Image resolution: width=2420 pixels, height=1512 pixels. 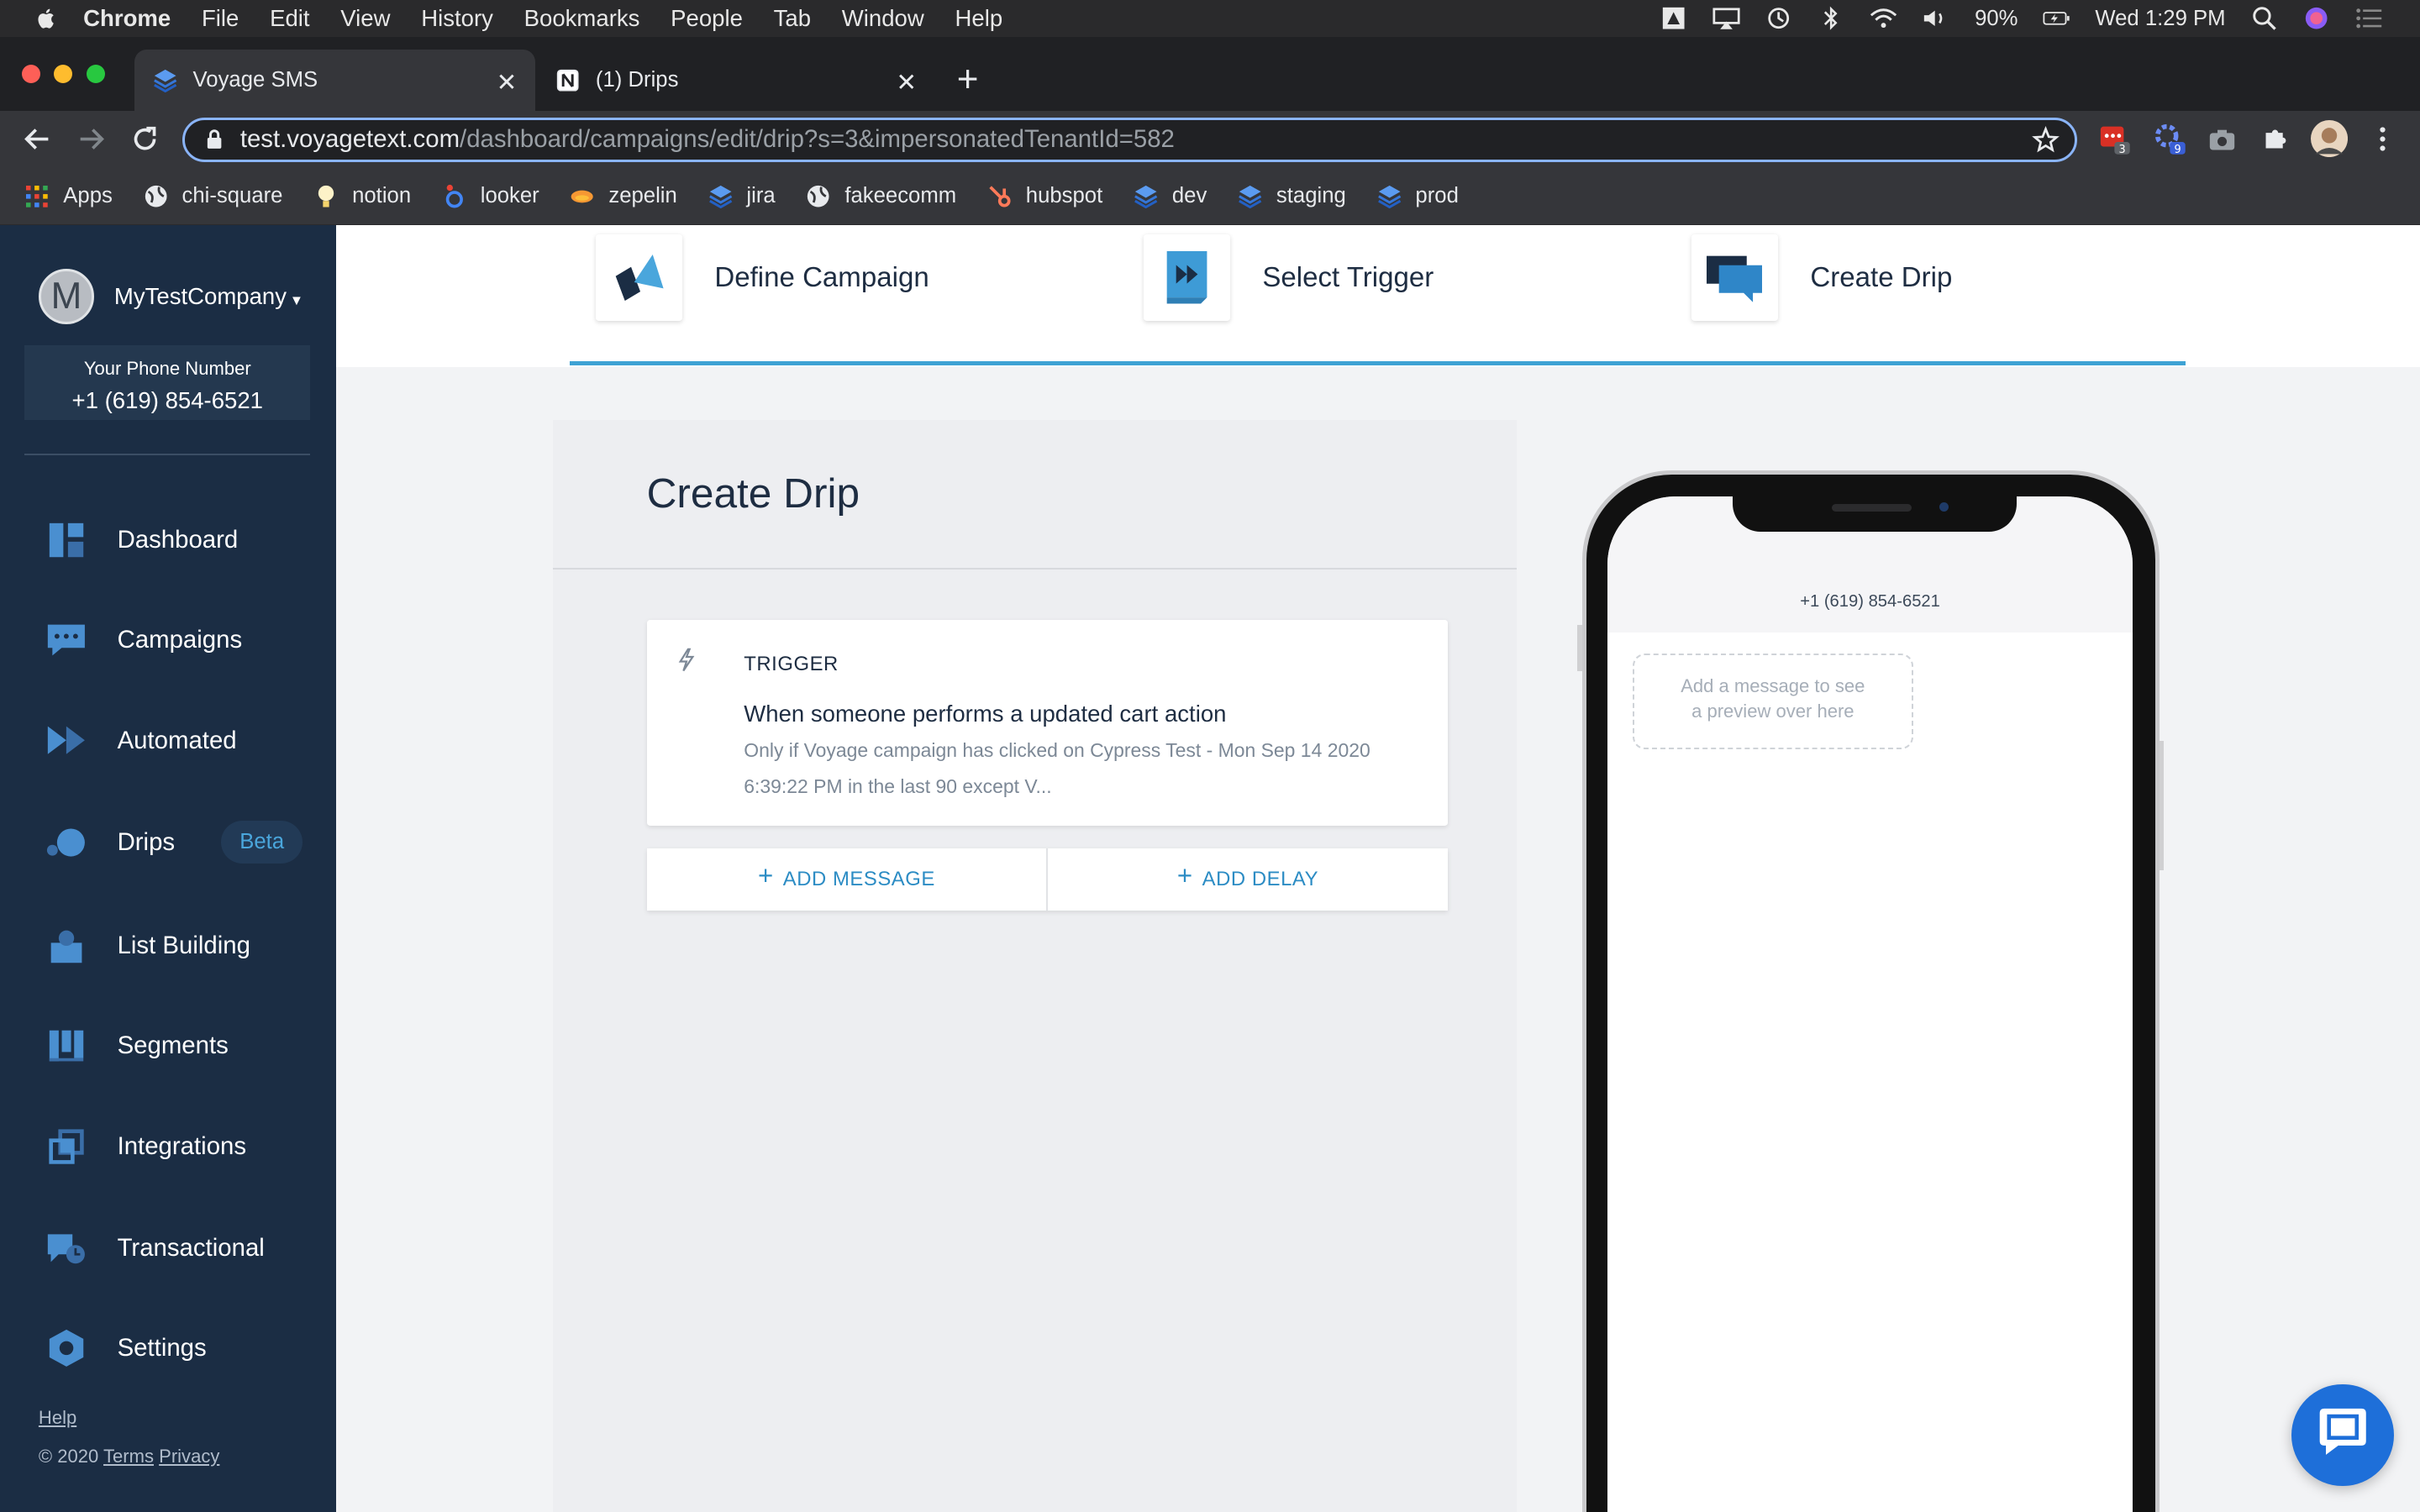 What do you see at coordinates (792, 663) in the screenshot?
I see `trigger-label: TRIGGER` at bounding box center [792, 663].